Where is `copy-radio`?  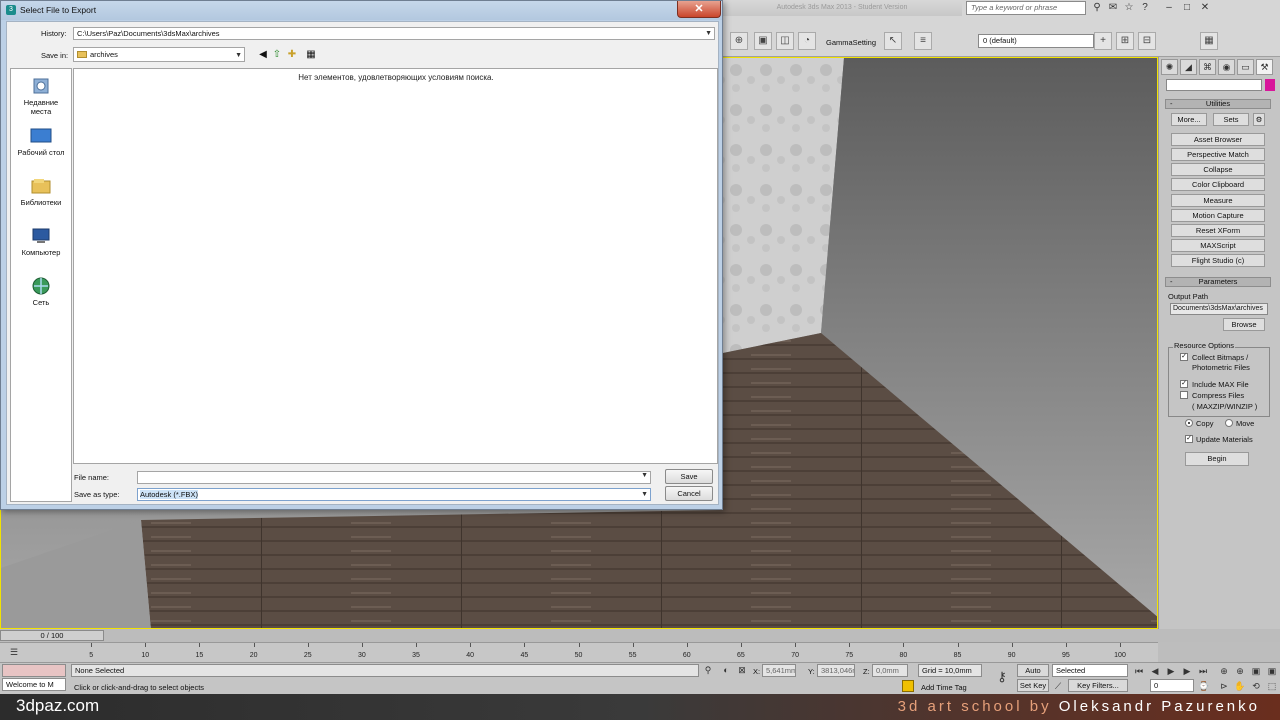 copy-radio is located at coordinates (1189, 423).